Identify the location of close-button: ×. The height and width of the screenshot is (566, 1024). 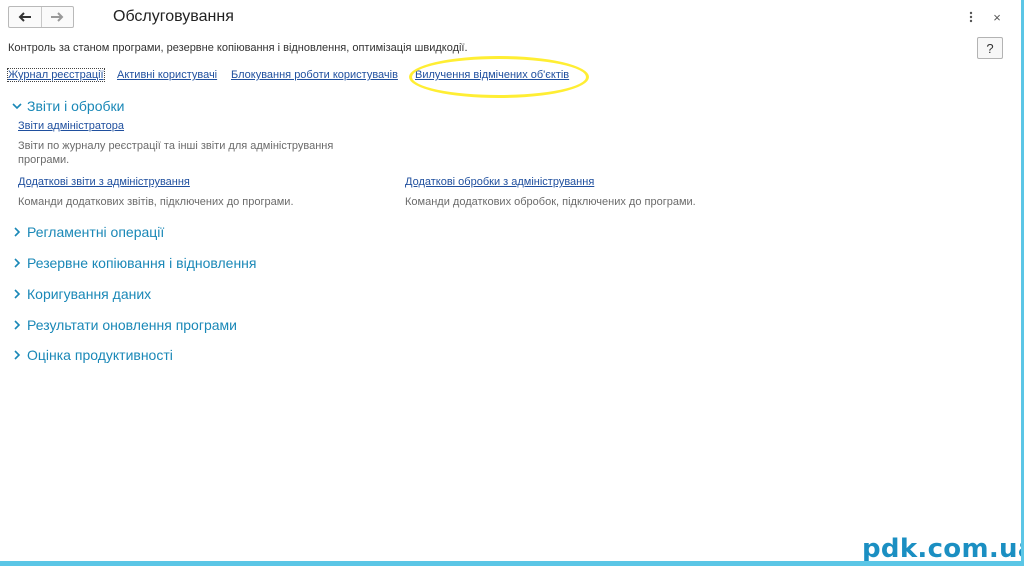
(997, 17).